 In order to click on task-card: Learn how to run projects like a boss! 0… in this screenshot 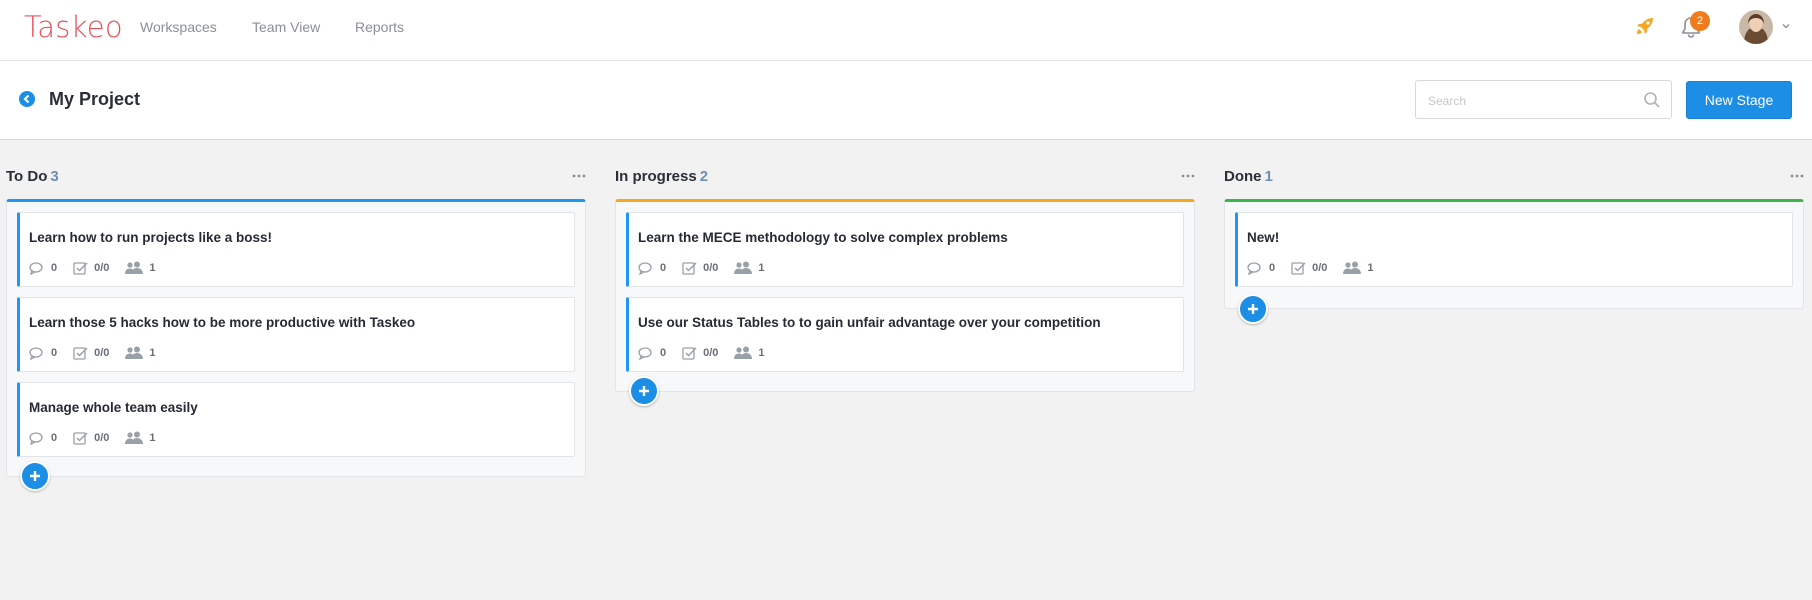, I will do `click(296, 249)`.